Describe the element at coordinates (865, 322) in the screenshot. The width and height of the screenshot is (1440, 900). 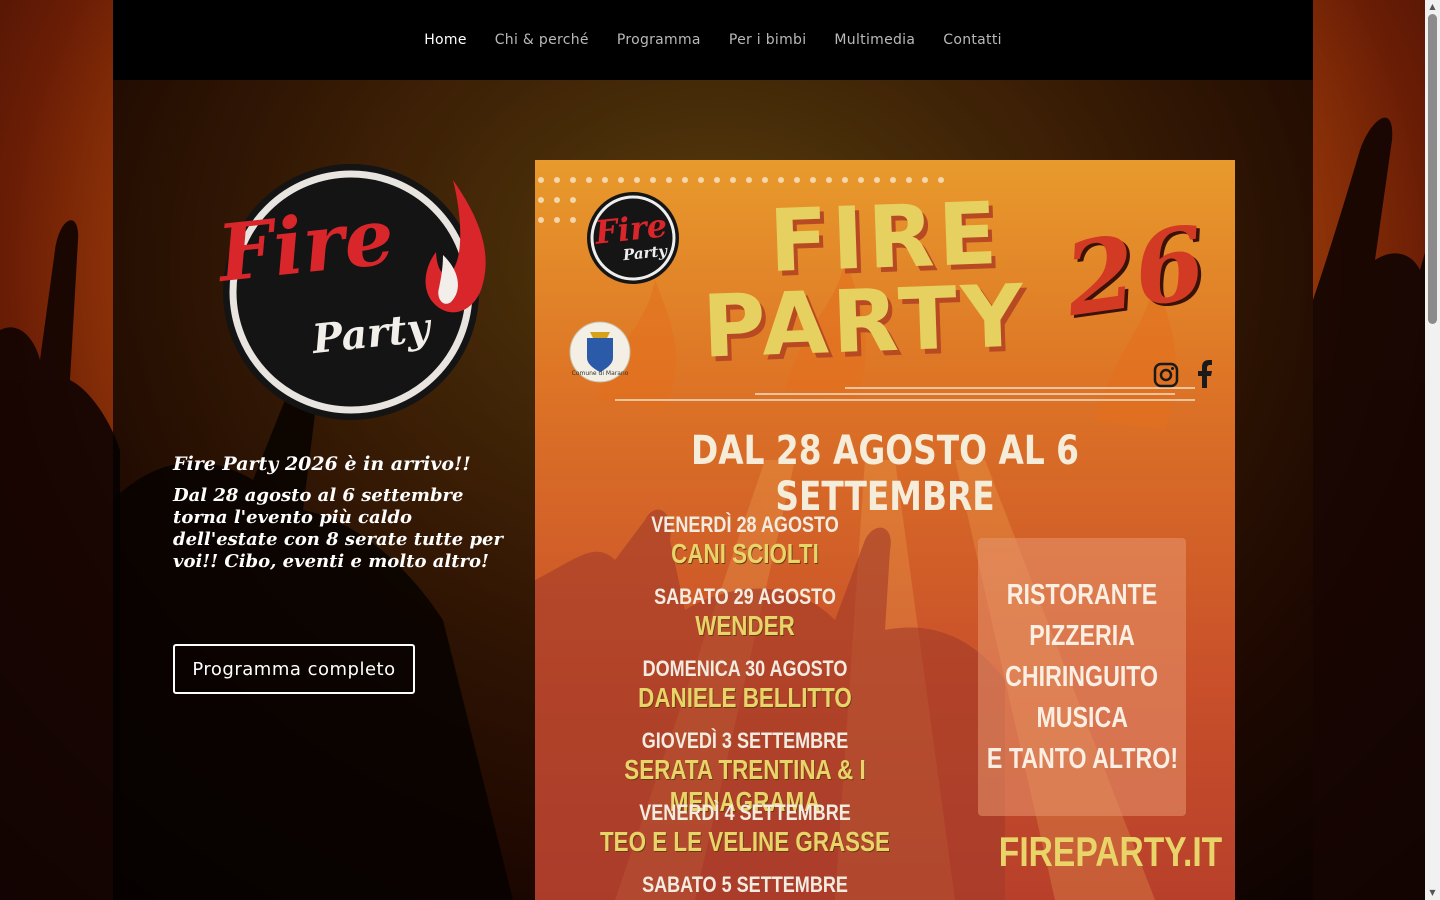
I see `poster-title-party: PARTY` at that location.